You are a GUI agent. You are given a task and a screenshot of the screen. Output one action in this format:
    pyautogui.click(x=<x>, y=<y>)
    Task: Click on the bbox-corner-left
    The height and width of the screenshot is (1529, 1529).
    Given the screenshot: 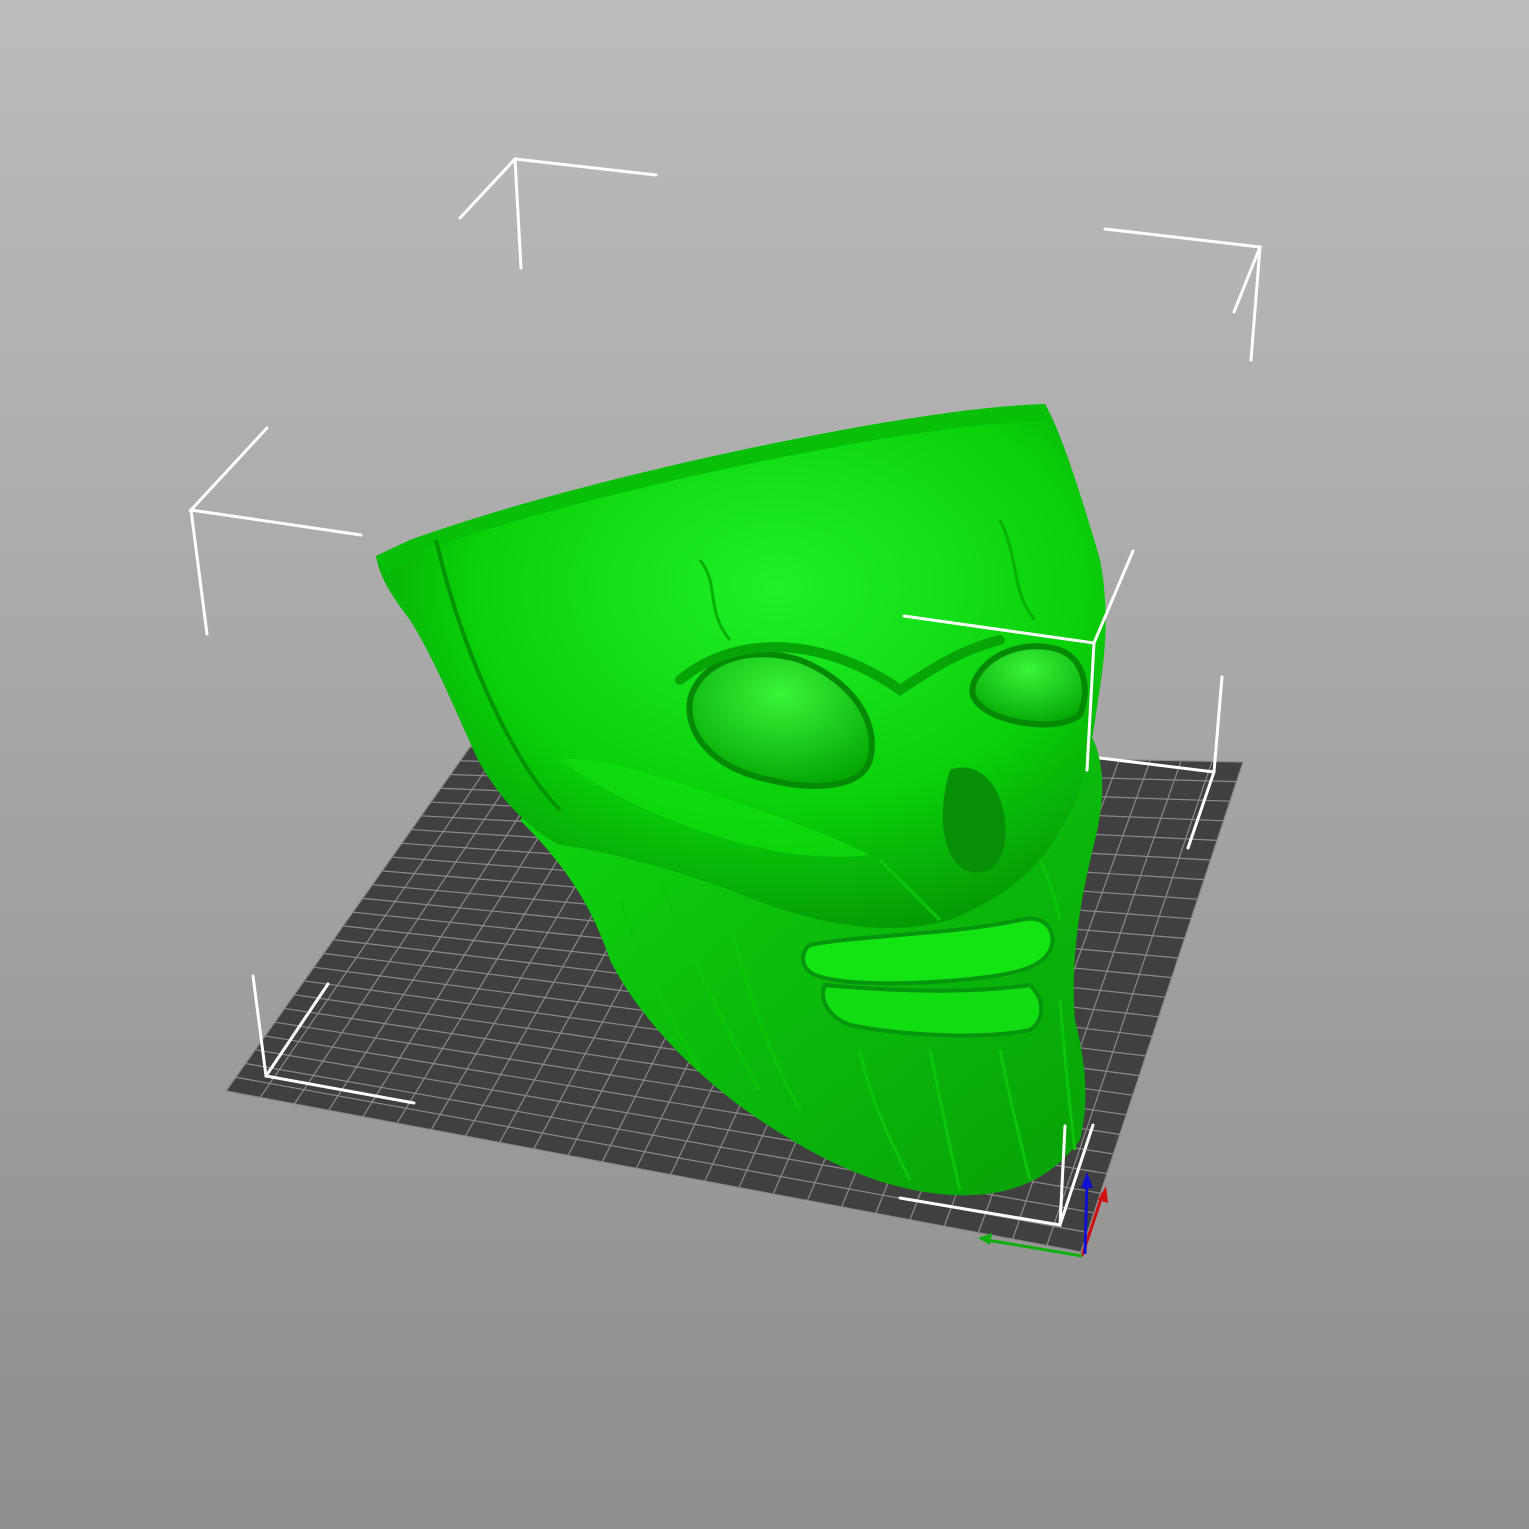 What is the action you would take?
    pyautogui.click(x=275, y=481)
    